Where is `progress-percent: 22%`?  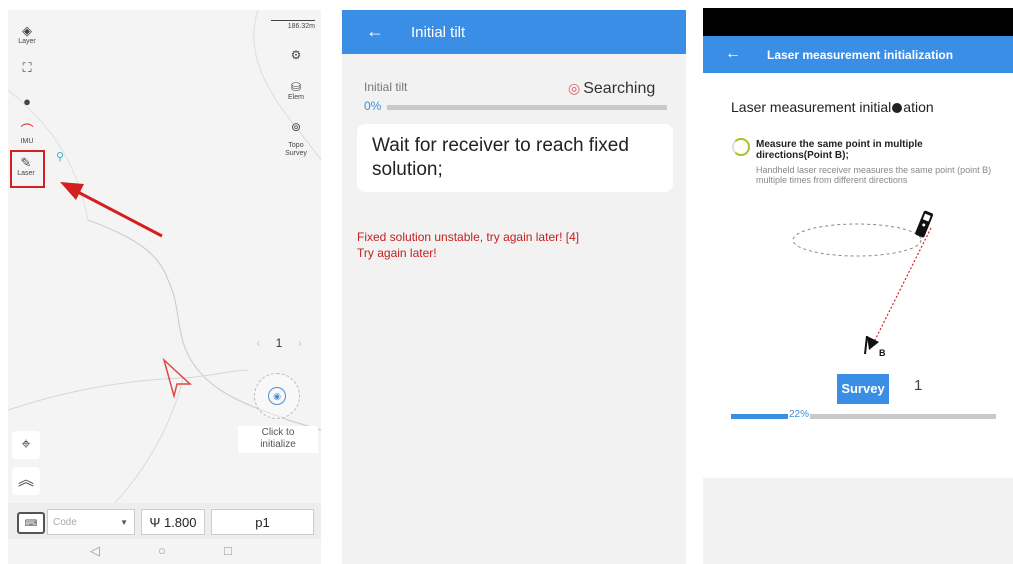
progress-percent: 22% is located at coordinates (799, 414).